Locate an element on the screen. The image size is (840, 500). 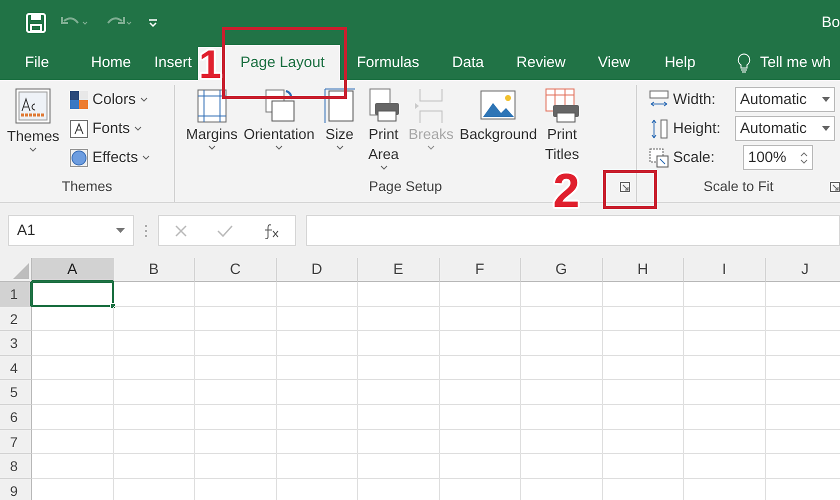
highlight-frame is located at coordinates (630, 189).